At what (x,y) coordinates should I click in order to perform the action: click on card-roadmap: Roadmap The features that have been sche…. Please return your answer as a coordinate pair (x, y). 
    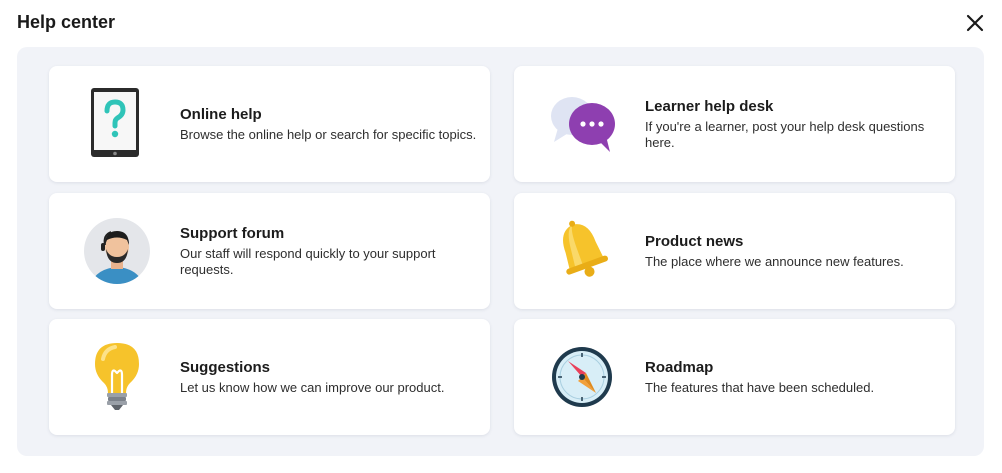
    Looking at the image, I should click on (734, 377).